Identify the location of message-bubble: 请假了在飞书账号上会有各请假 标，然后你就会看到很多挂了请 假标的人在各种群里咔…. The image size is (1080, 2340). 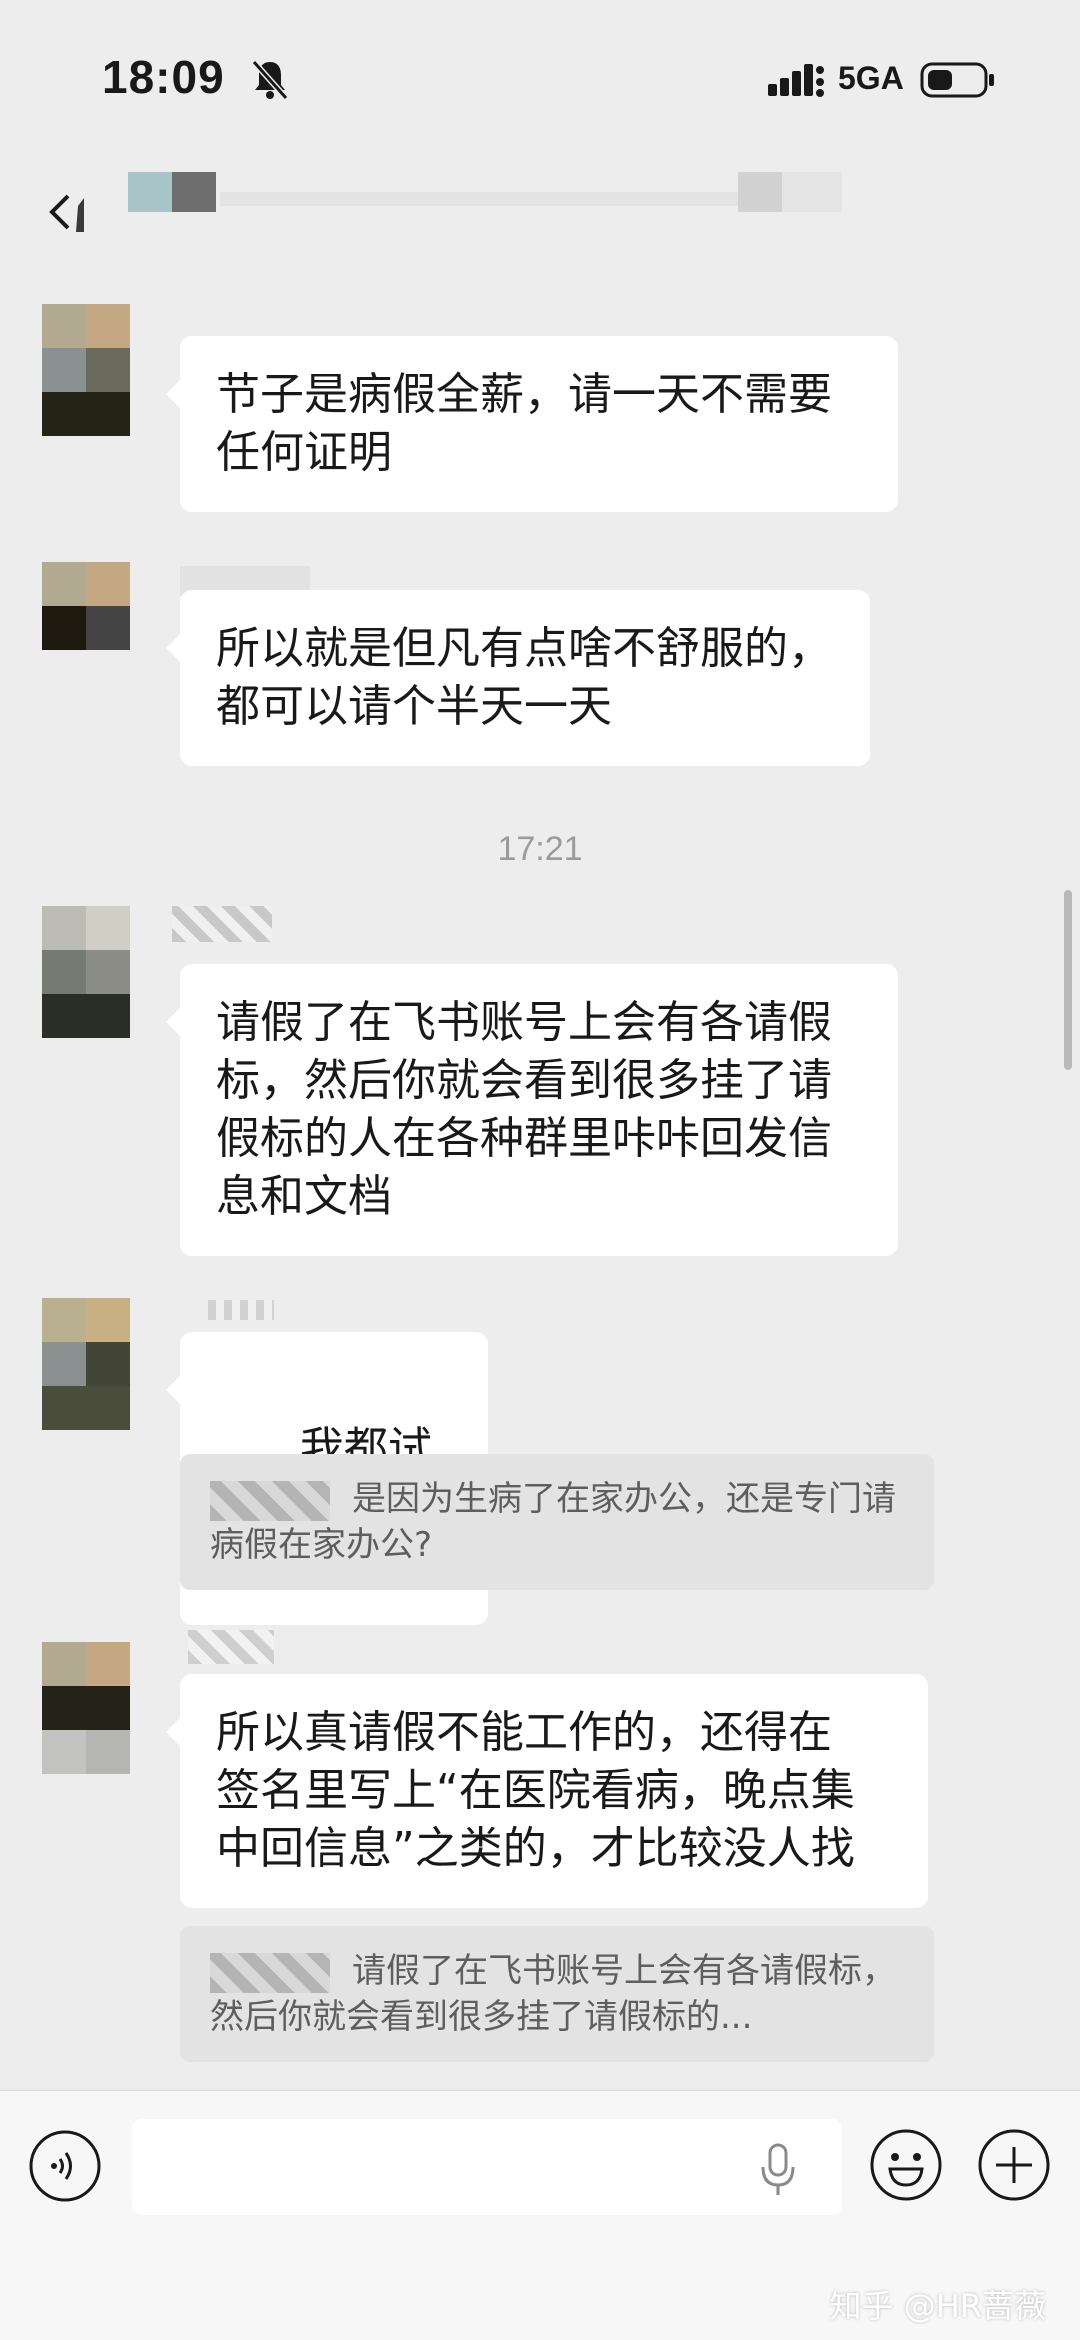
(532, 1110).